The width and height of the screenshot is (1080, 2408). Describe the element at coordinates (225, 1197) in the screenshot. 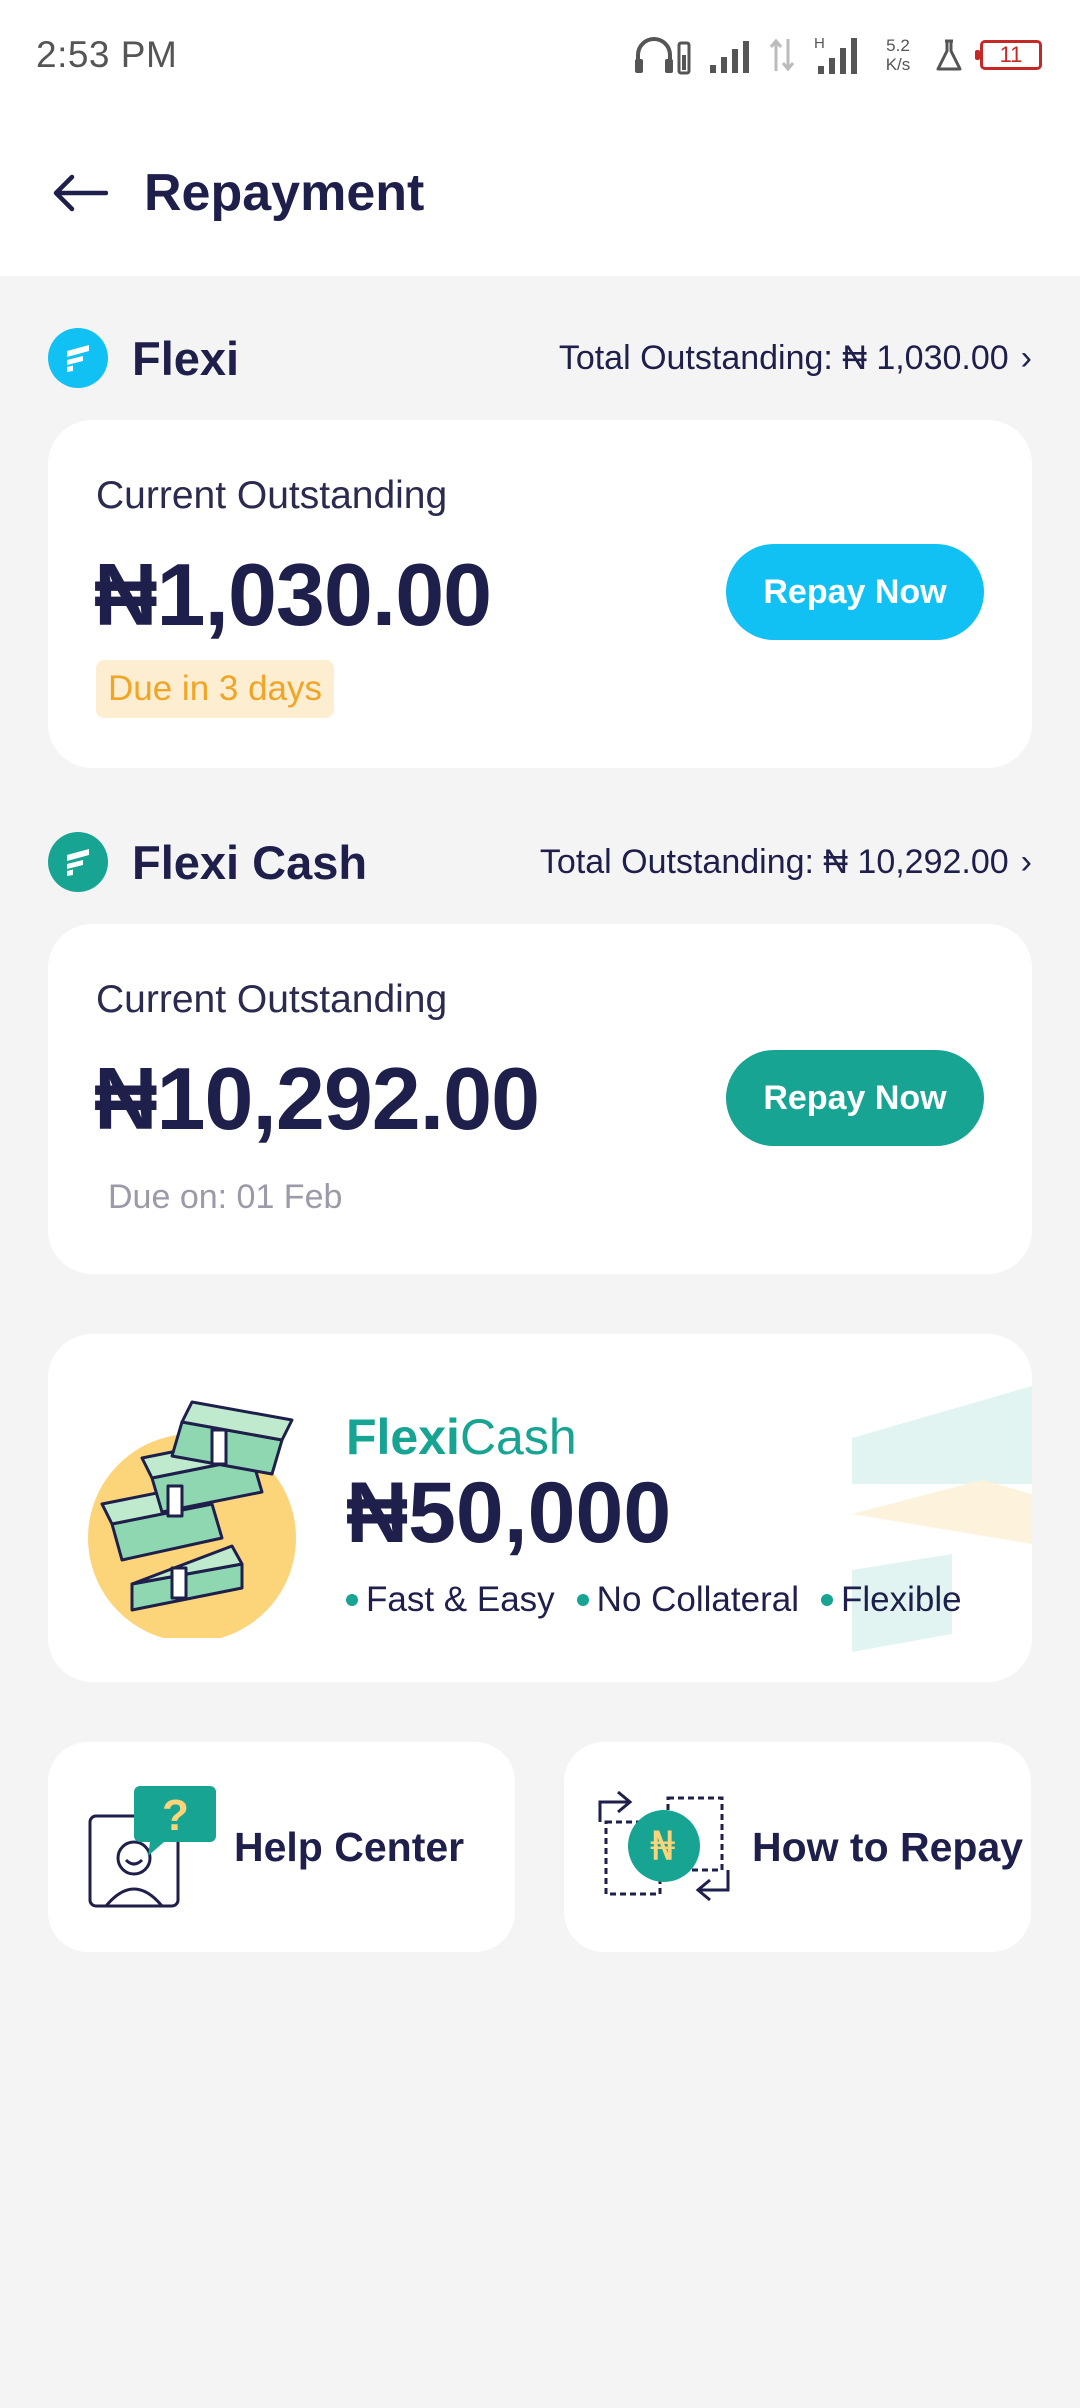

I see `due-date-text: Due on: 01 Feb` at that location.